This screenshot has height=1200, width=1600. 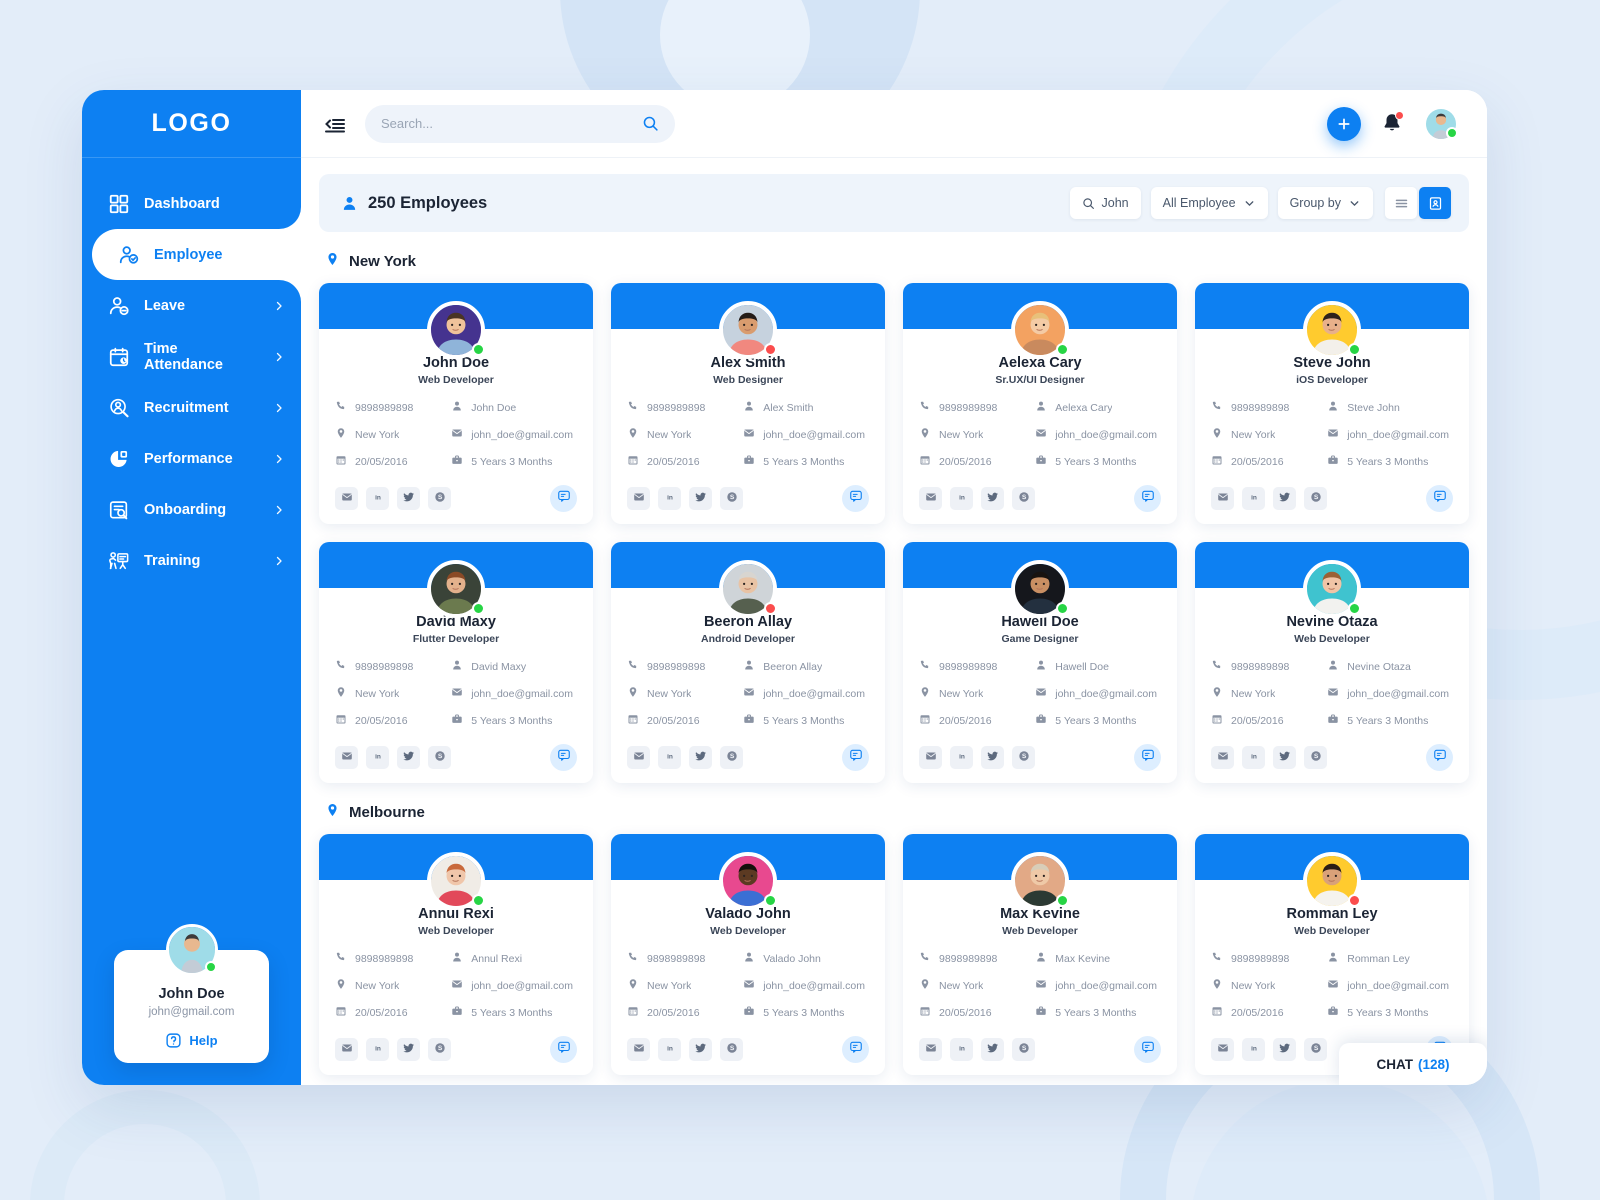 What do you see at coordinates (1332, 330) in the screenshot?
I see `employee-avatar` at bounding box center [1332, 330].